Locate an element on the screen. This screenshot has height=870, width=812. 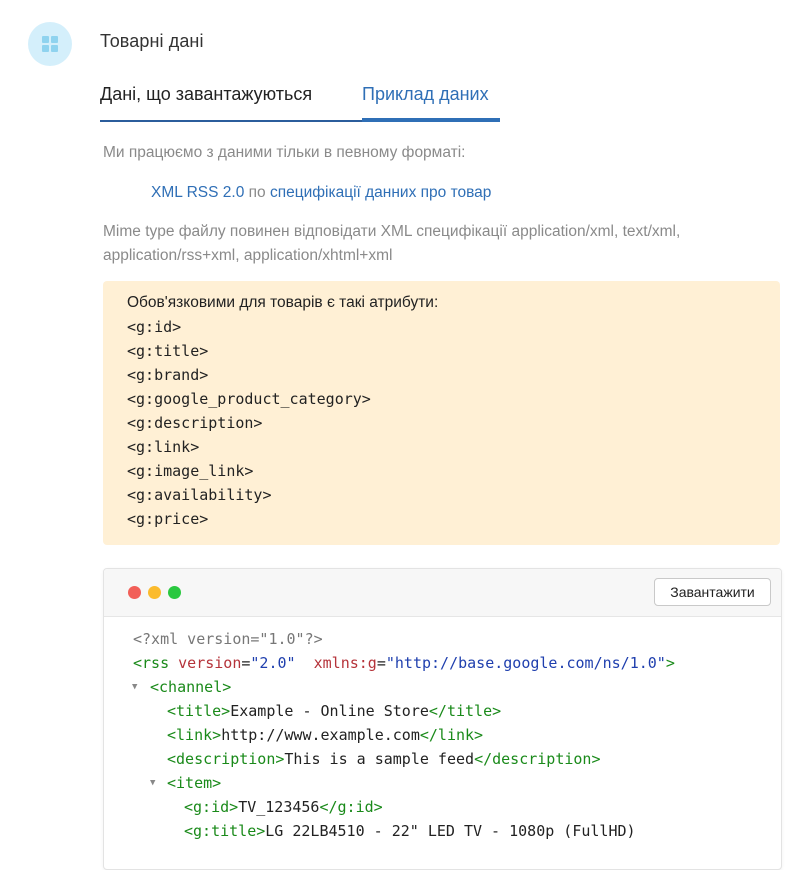
attribute-item: <g:title> is located at coordinates (168, 351).